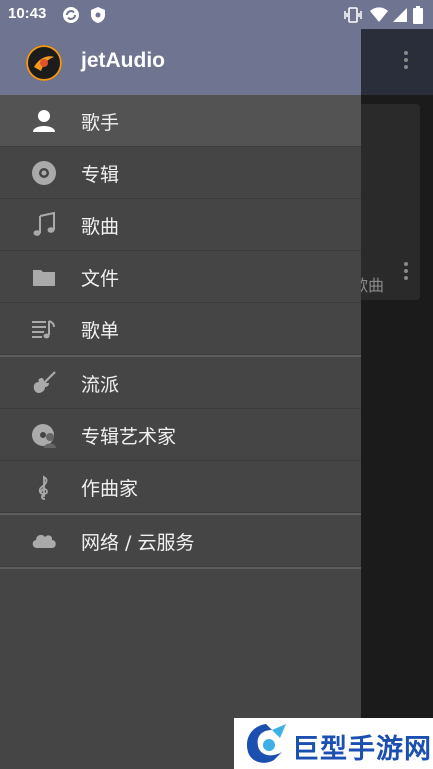  Describe the element at coordinates (266, 743) in the screenshot. I see `watermark-logo-icon` at that location.